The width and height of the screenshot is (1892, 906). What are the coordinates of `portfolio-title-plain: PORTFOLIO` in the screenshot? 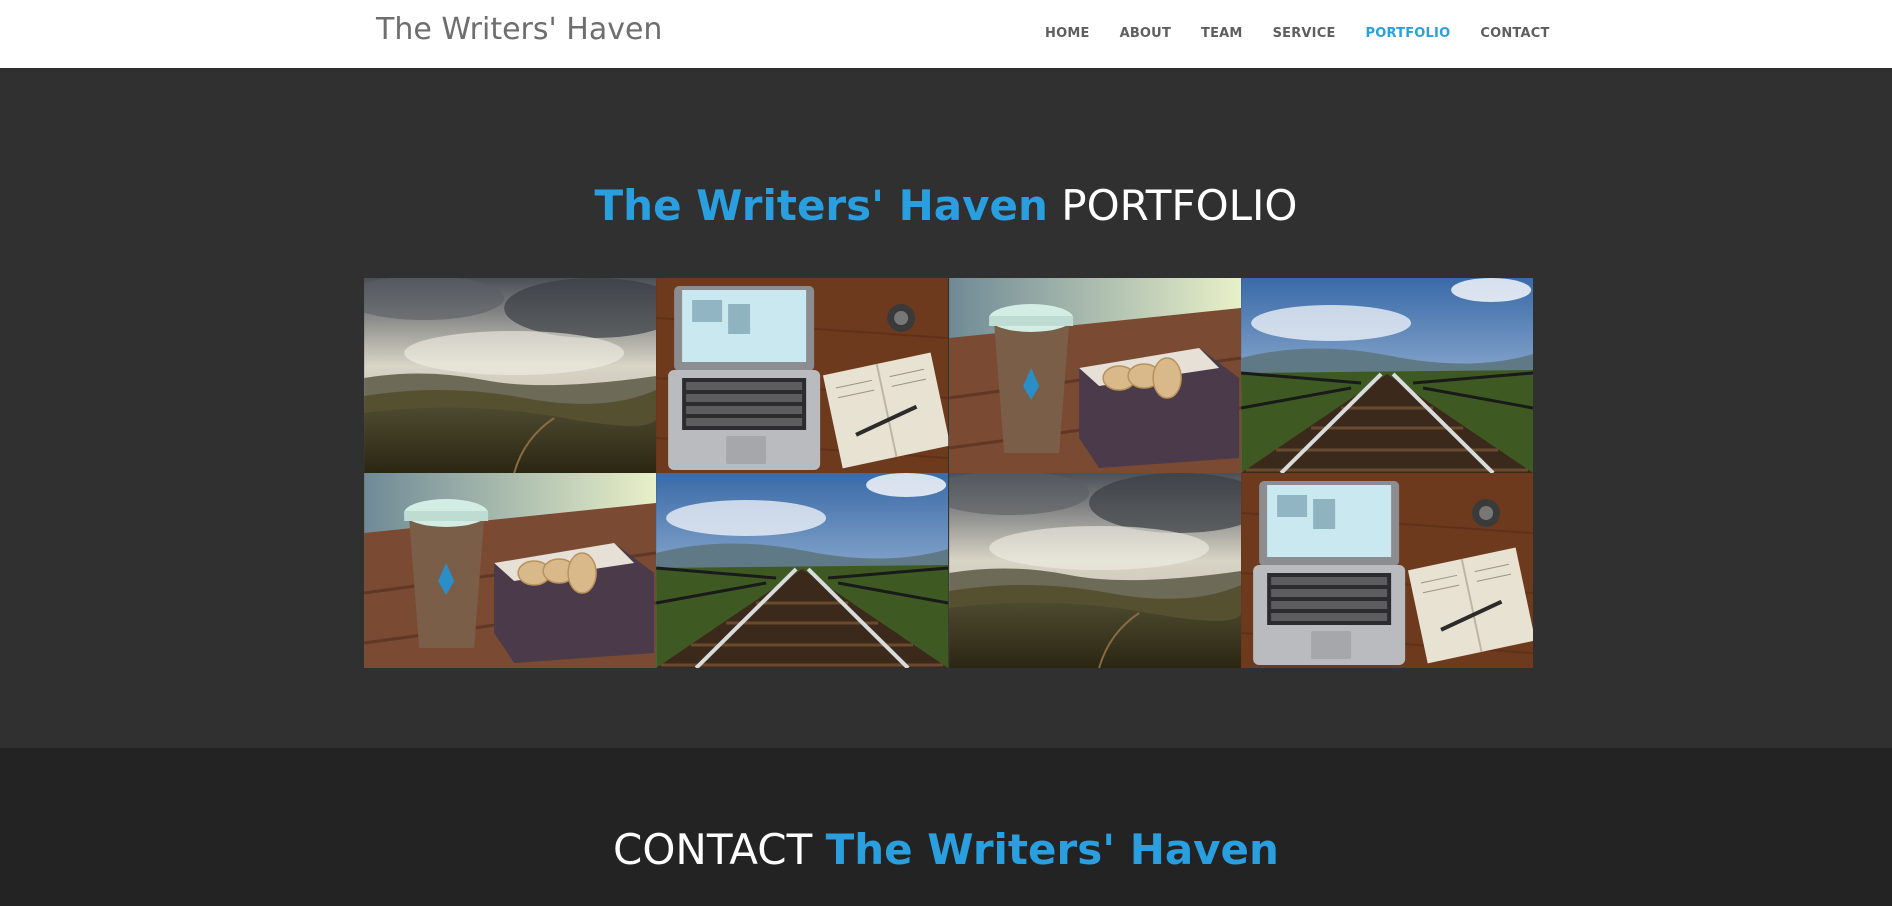 It's located at (1179, 205).